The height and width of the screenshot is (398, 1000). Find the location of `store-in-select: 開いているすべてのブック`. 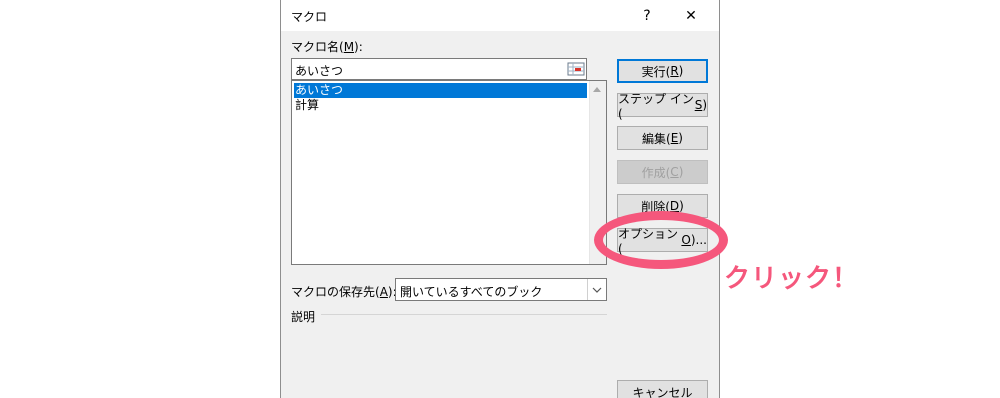

store-in-select: 開いているすべてのブック is located at coordinates (501, 289).